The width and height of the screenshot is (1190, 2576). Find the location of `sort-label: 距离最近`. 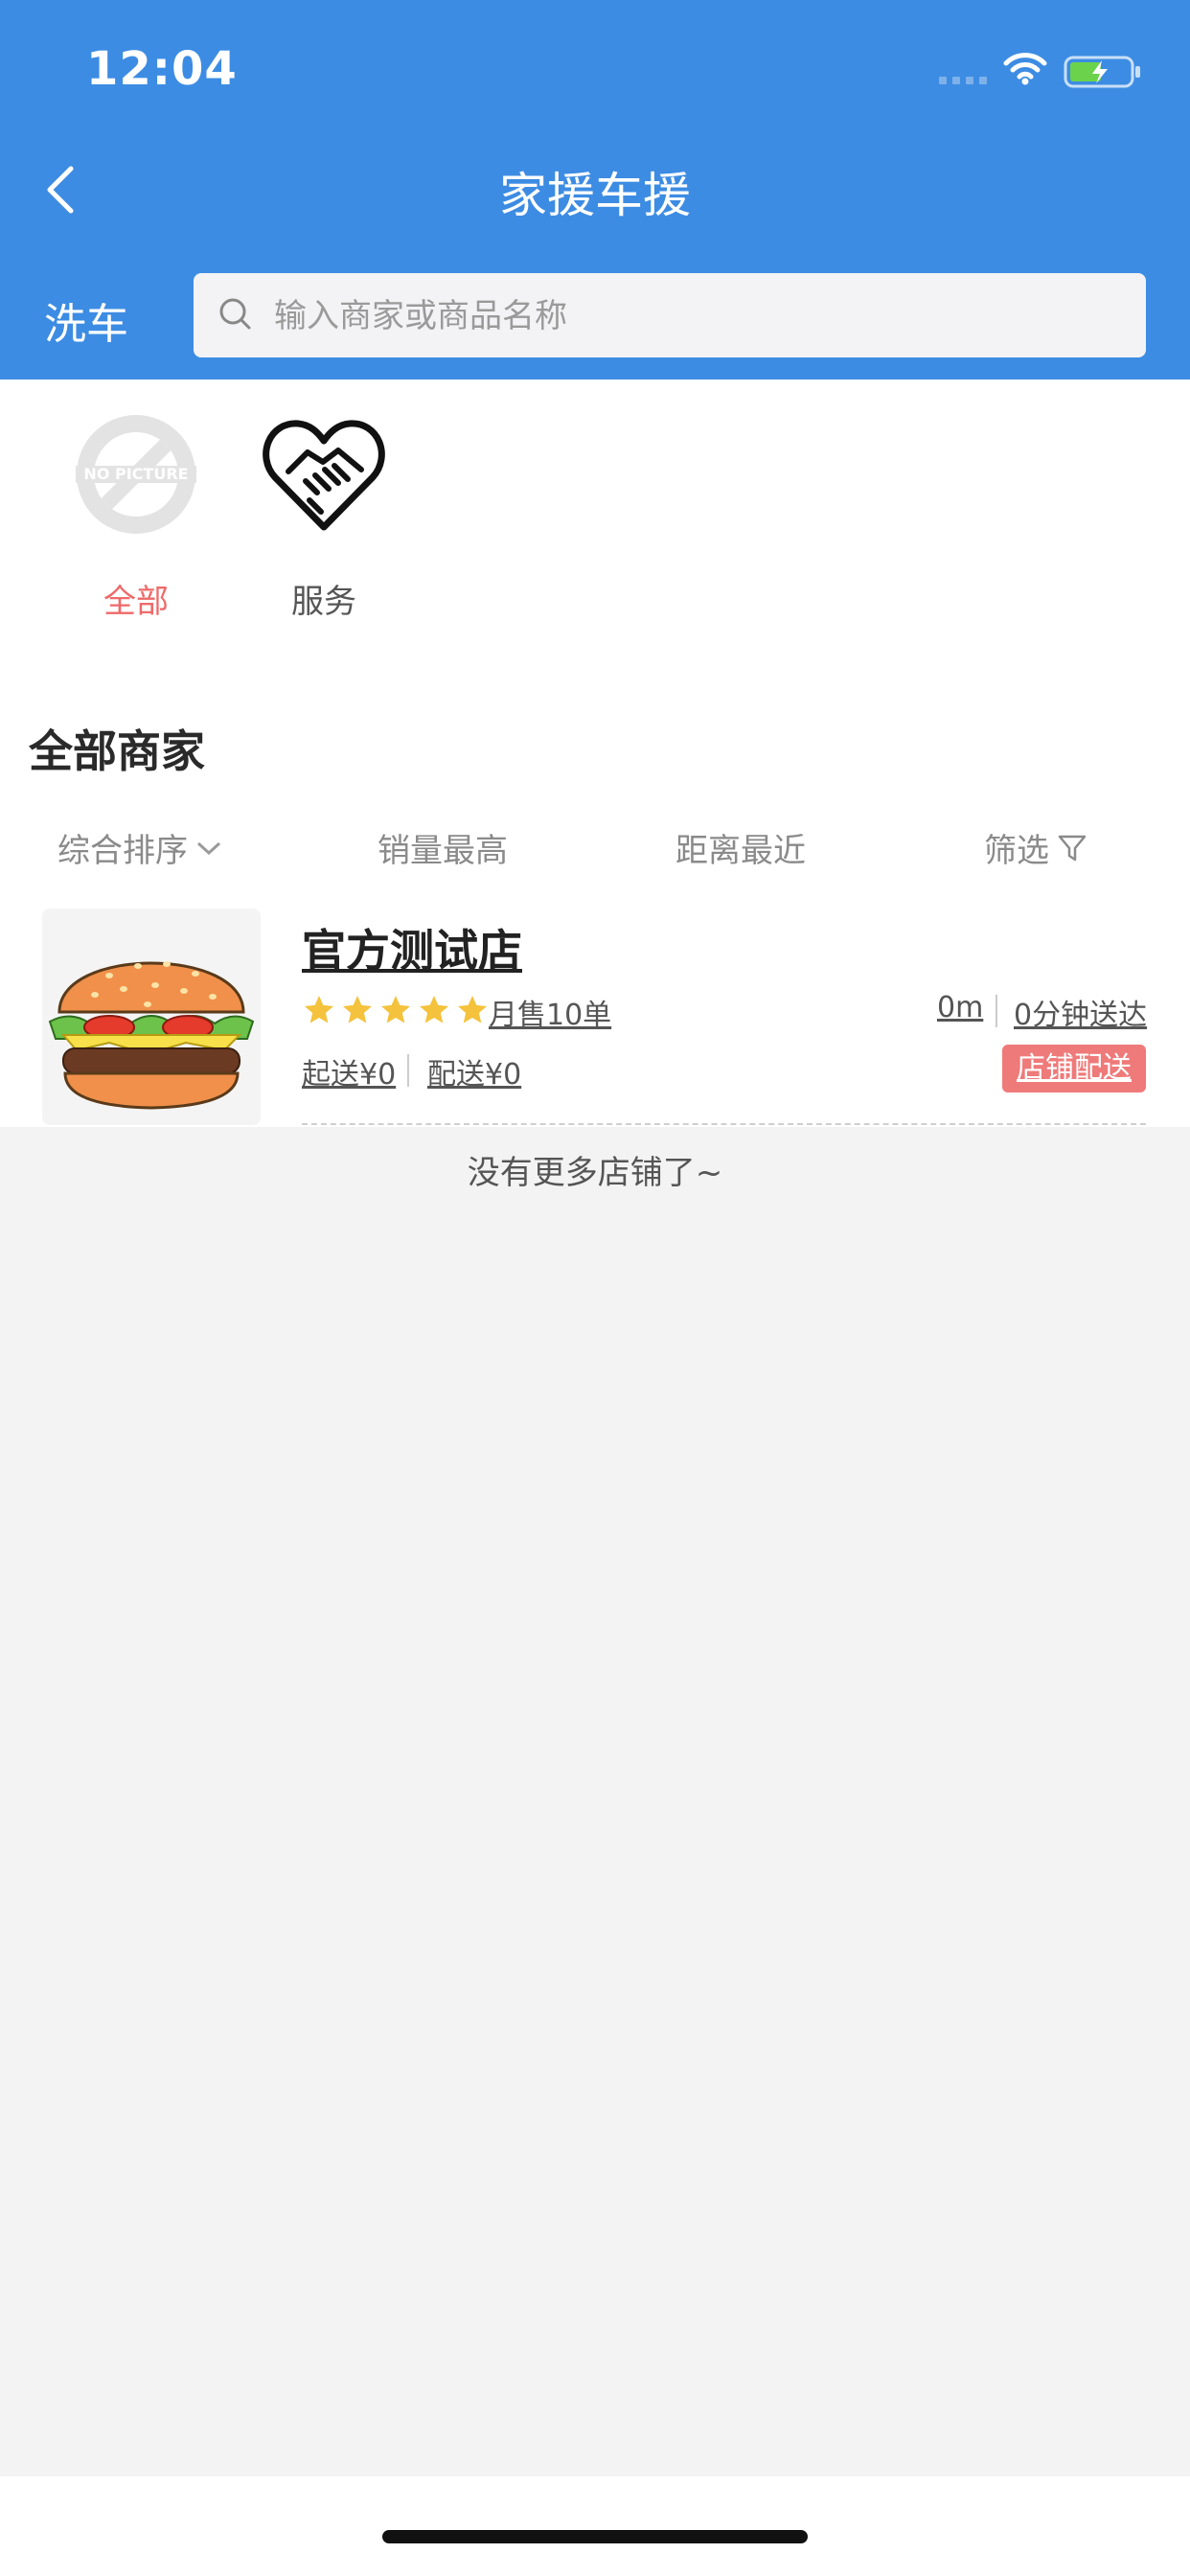

sort-label: 距离最近 is located at coordinates (741, 851).